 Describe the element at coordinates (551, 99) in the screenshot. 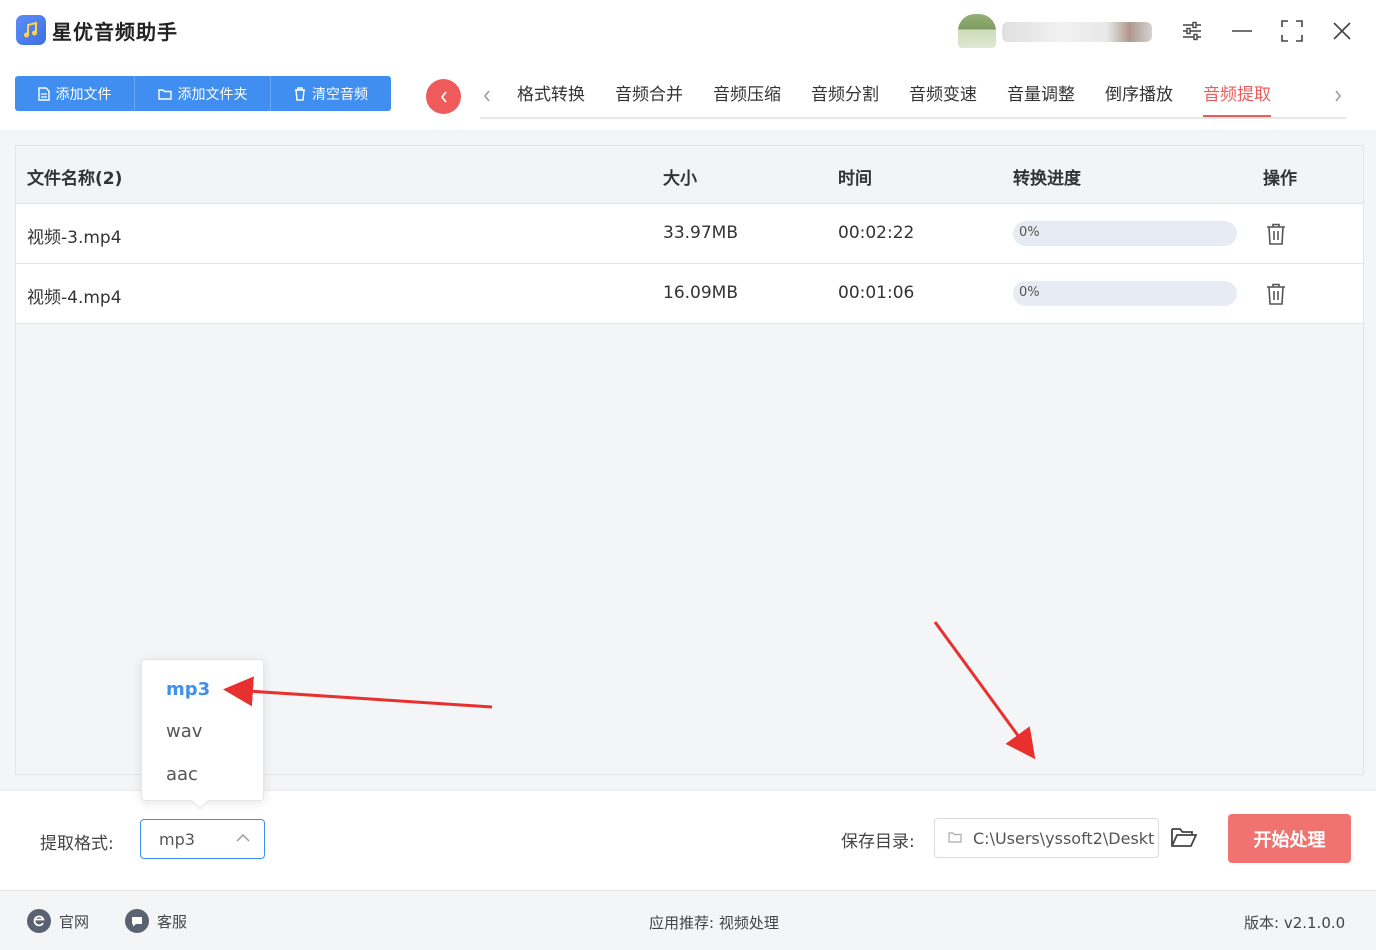

I see `tab-format-convert: 格式转换` at that location.